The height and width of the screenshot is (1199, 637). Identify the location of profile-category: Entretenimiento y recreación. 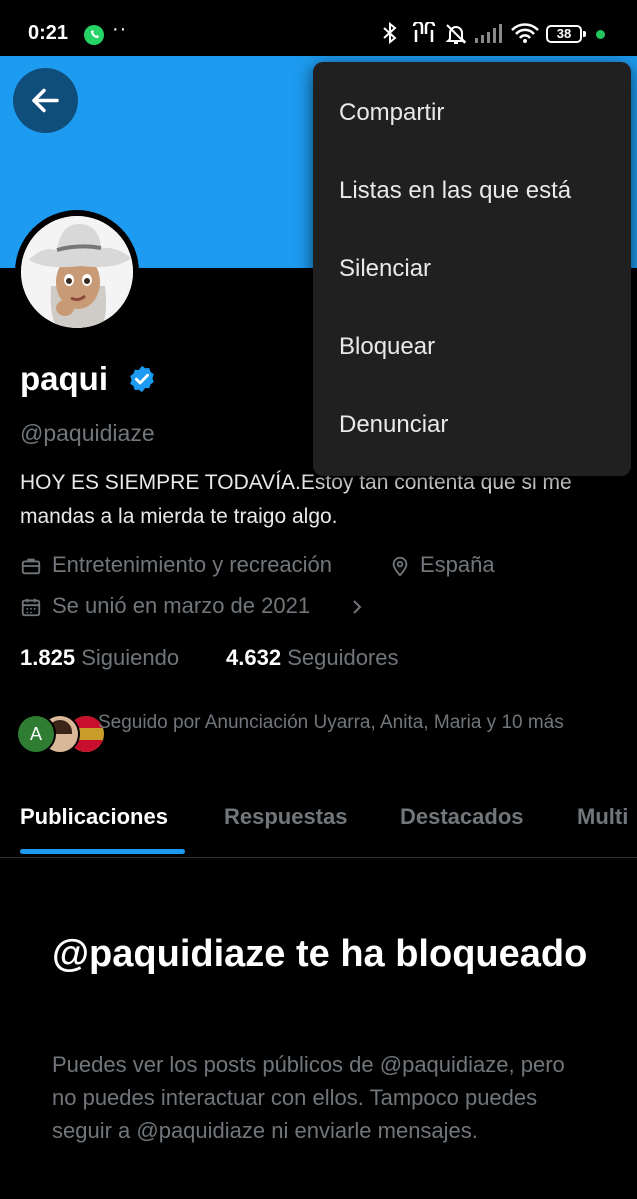
(192, 564).